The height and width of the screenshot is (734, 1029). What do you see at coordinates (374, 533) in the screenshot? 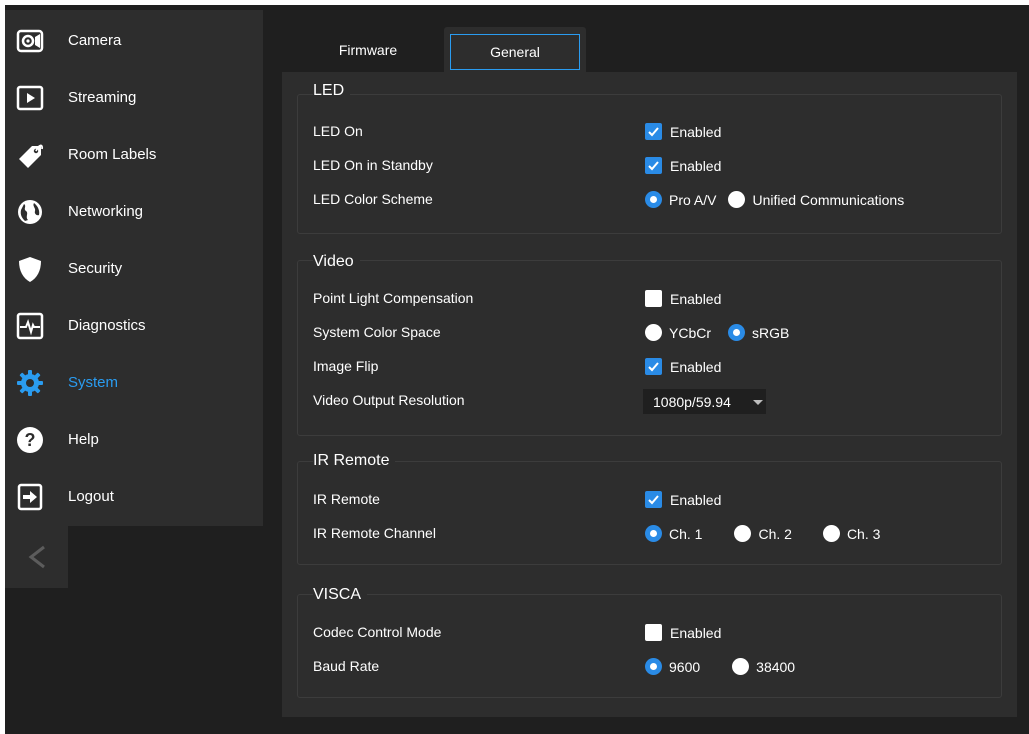
I see `ir-channel-label: IR Remote Channel` at bounding box center [374, 533].